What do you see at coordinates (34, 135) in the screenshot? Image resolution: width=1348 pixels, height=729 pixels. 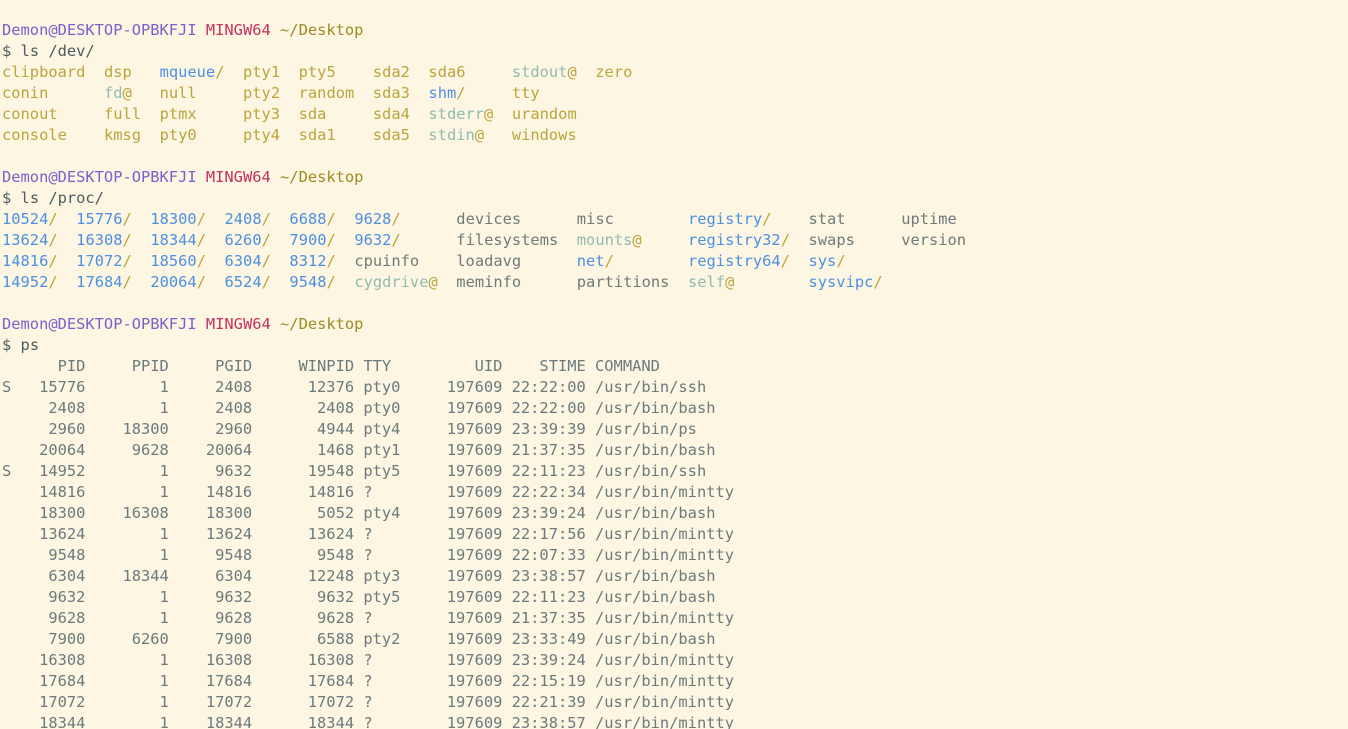 I see `ls-entry: console` at bounding box center [34, 135].